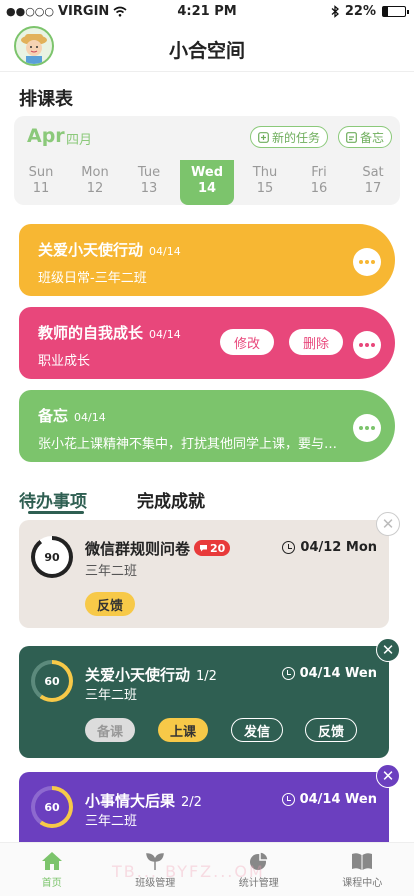 The image size is (414, 896). I want to click on schedule-card-subtitle: 班级日常-三年二班, so click(92, 278).